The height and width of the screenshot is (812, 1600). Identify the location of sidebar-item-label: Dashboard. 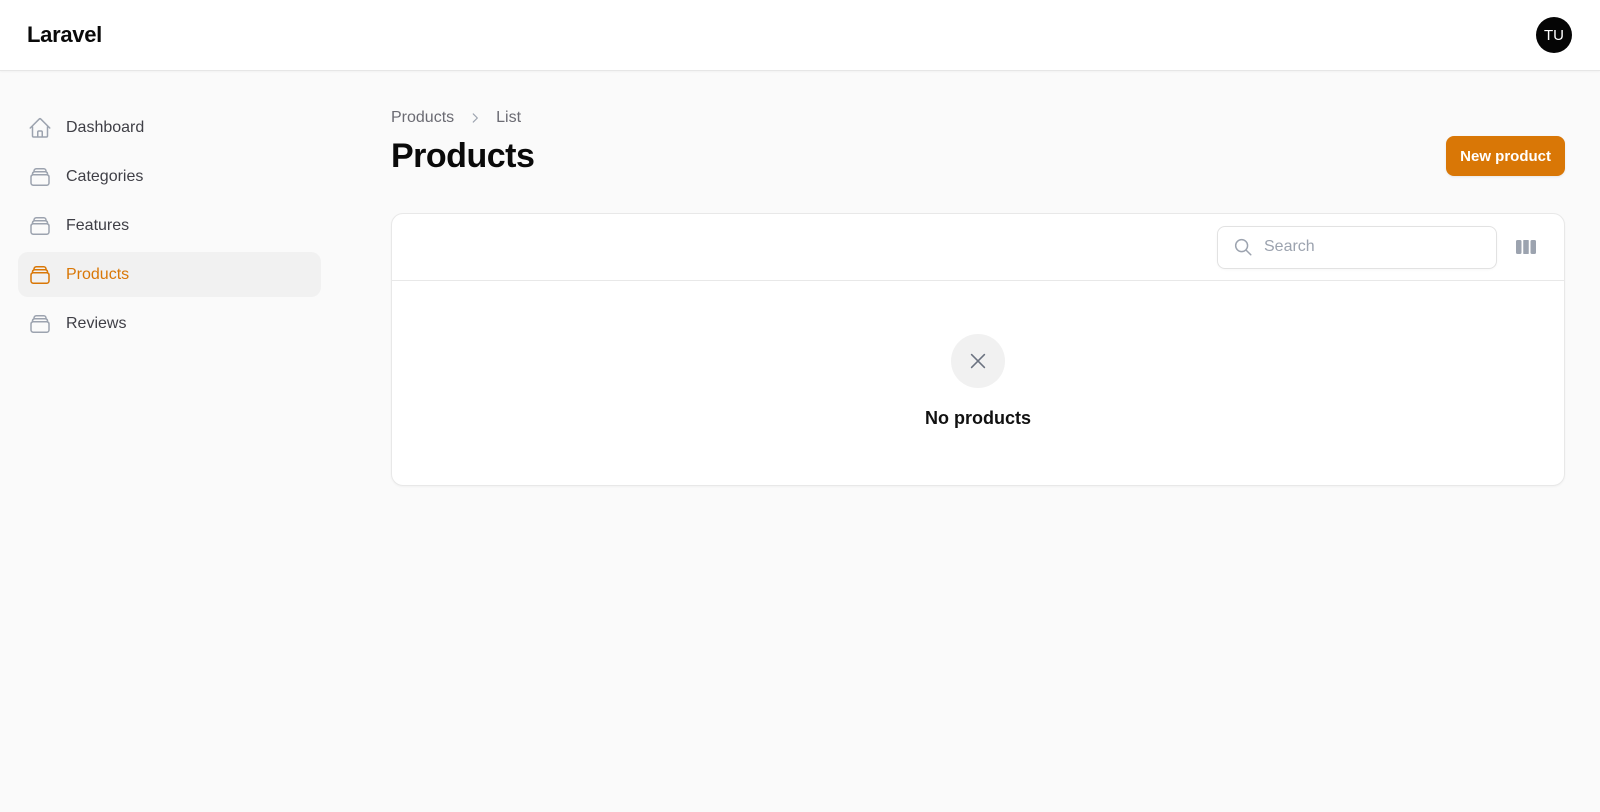
(105, 127).